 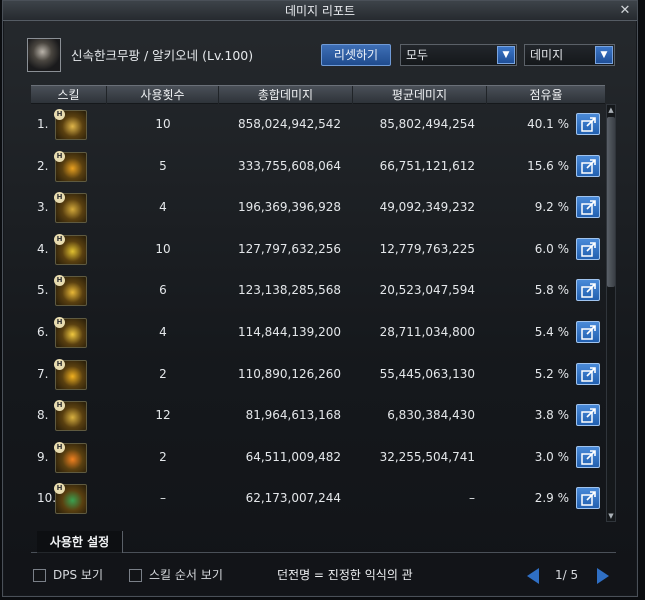 I want to click on skill-1-icon: H, so click(x=70, y=124).